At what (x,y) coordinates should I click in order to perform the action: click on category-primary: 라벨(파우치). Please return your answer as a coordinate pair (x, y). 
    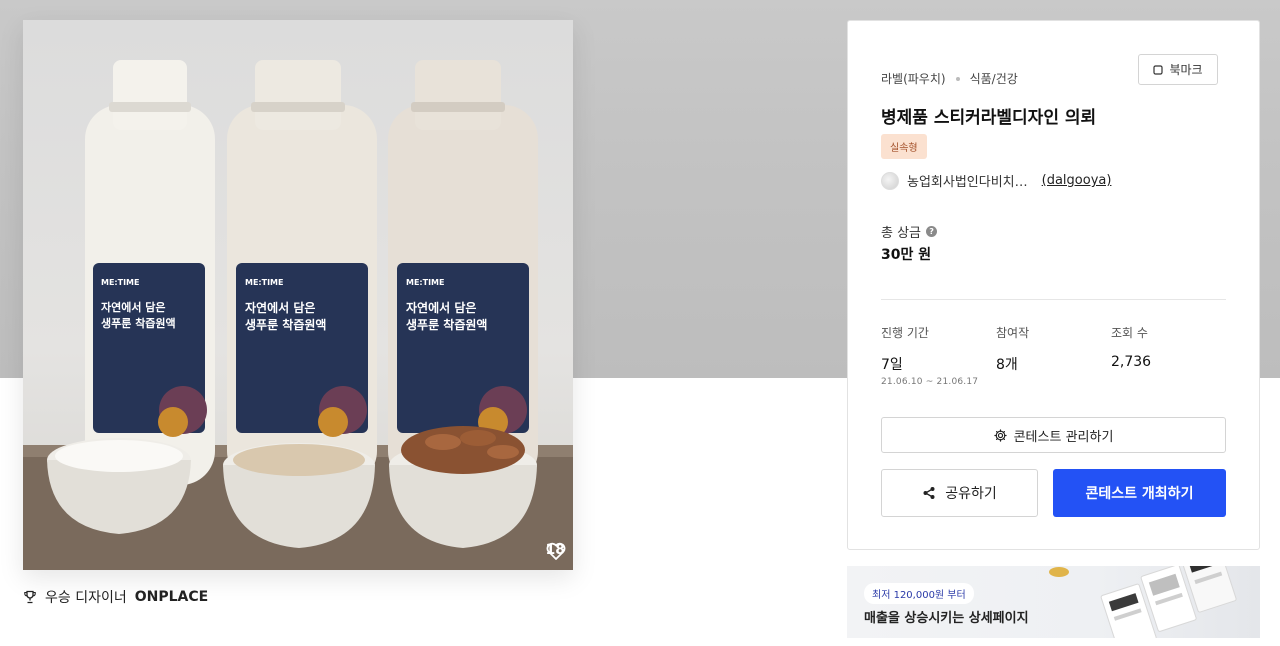
    Looking at the image, I should click on (913, 78).